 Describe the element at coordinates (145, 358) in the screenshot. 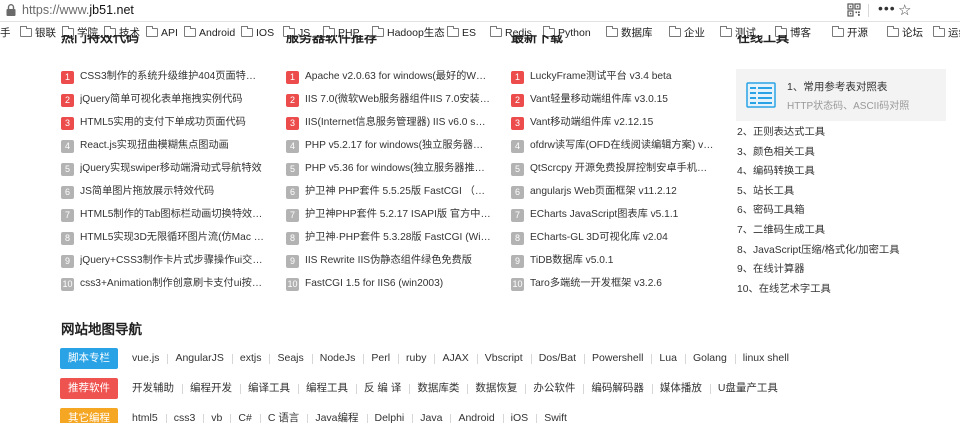

I see `sitemap-link: vue.js` at that location.